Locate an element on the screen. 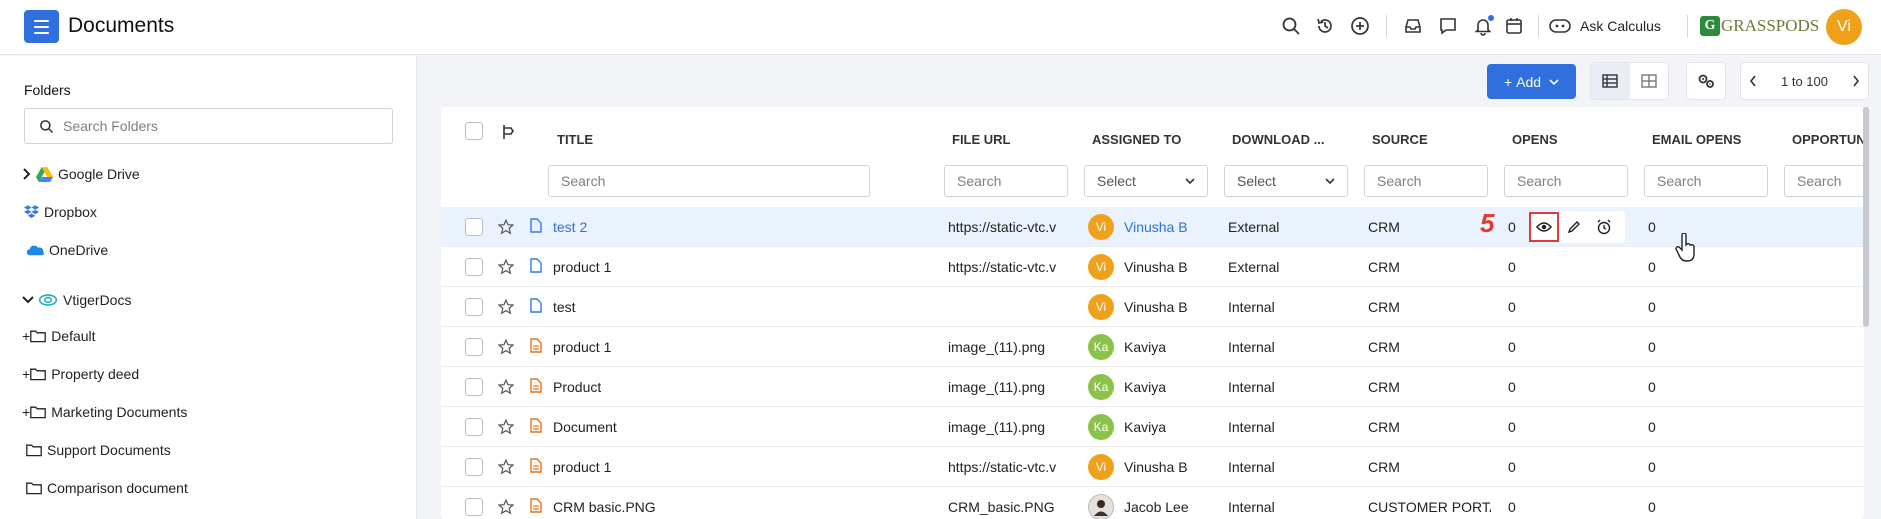 This screenshot has width=1881, height=519. opportunities-filter is located at coordinates (1824, 181).